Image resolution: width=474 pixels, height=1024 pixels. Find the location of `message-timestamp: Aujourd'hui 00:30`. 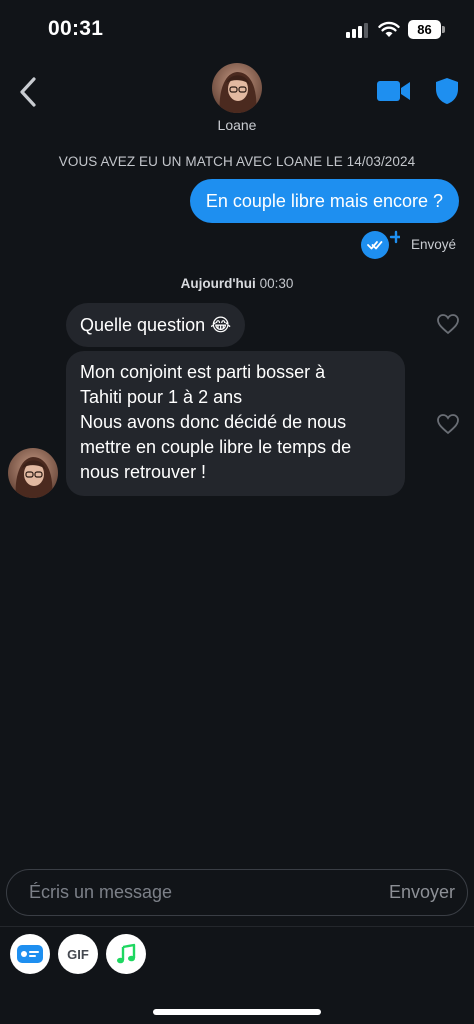

message-timestamp: Aujourd'hui 00:30 is located at coordinates (237, 283).